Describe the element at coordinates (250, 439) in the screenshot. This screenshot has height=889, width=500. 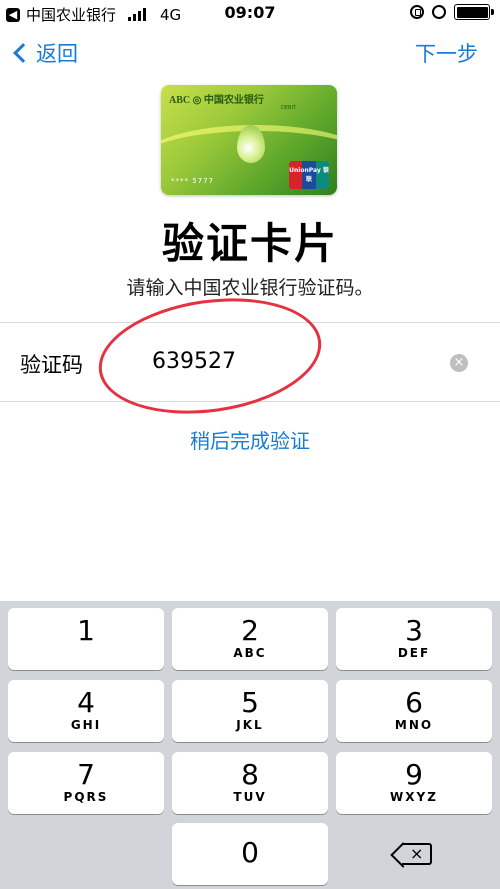
I see `verify-later-link: 稍后完成验证` at that location.